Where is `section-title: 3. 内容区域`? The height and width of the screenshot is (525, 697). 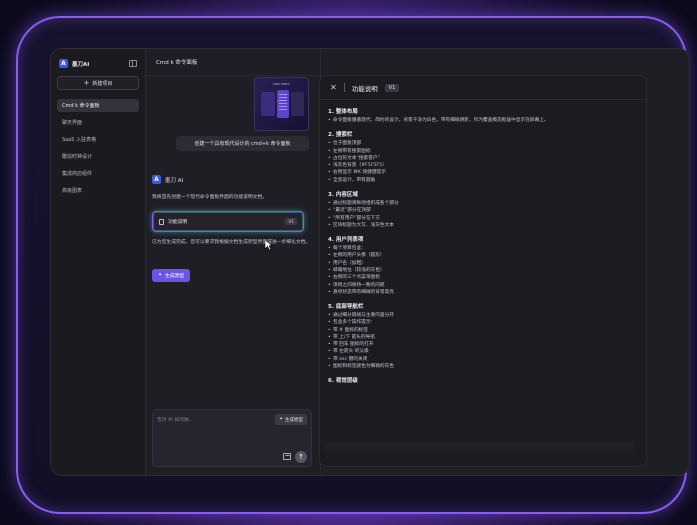
section-title: 3. 内容区域 is located at coordinates (343, 194).